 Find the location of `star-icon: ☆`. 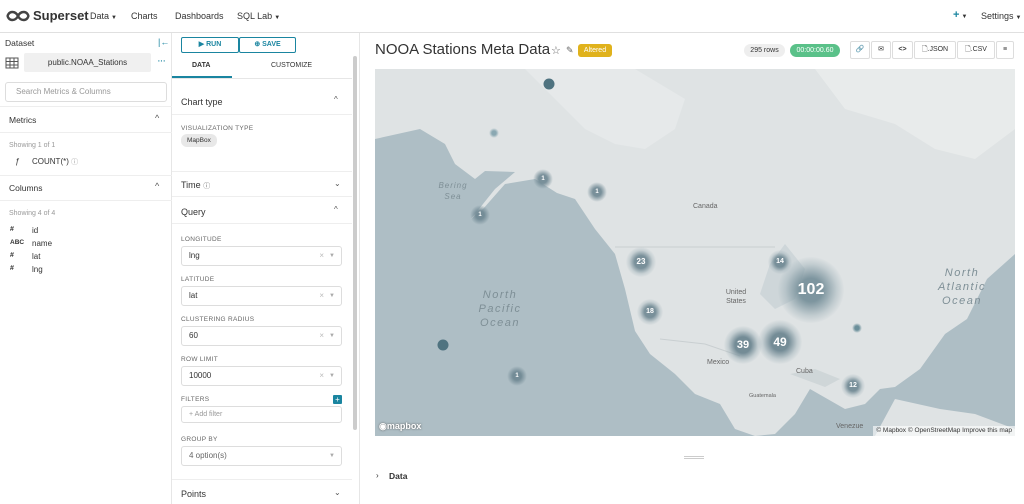

star-icon: ☆ is located at coordinates (556, 50).